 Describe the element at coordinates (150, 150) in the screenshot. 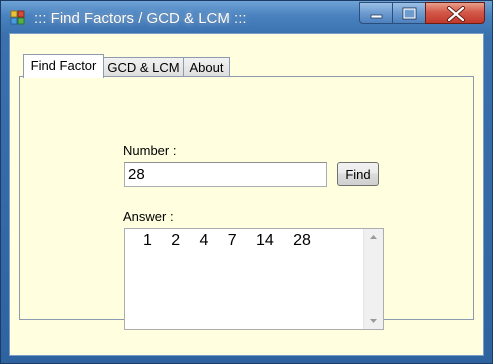

I see `number-label: Number :` at that location.